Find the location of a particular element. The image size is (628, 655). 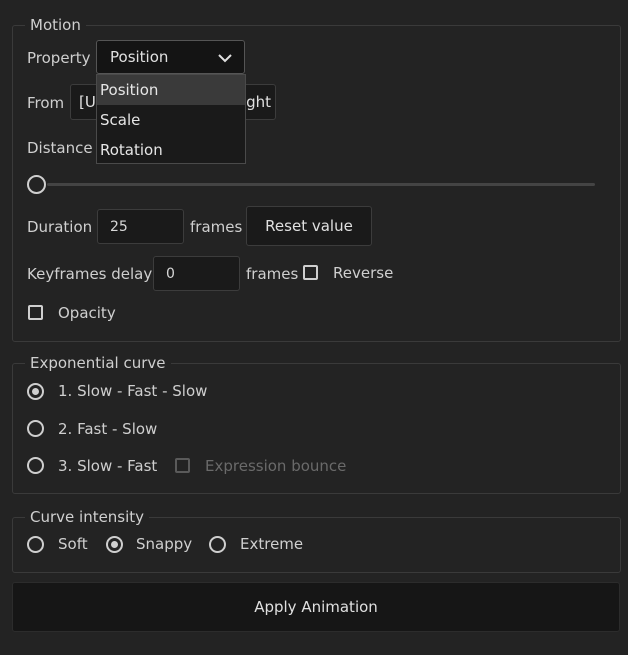

property-select: Position is located at coordinates (170, 57).